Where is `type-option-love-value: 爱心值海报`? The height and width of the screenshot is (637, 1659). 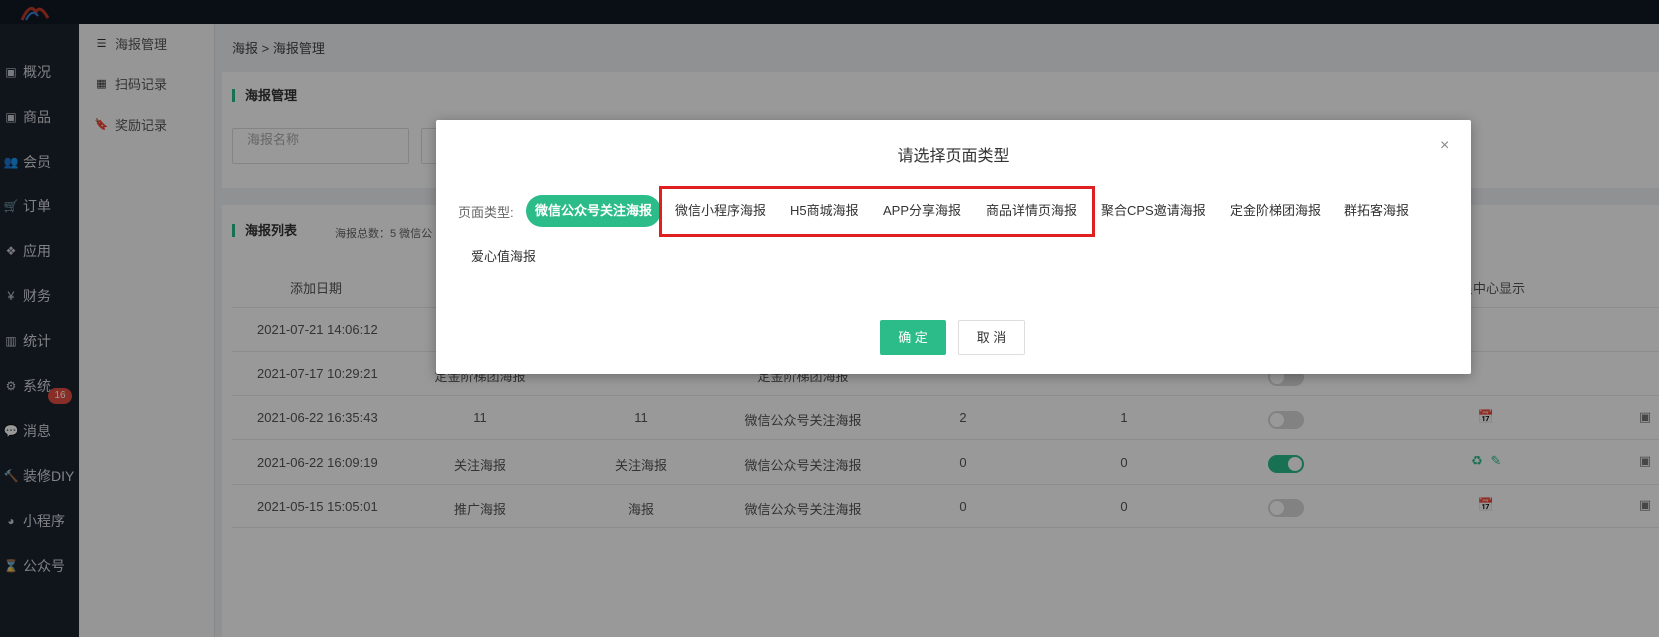 type-option-love-value: 爱心值海报 is located at coordinates (503, 257).